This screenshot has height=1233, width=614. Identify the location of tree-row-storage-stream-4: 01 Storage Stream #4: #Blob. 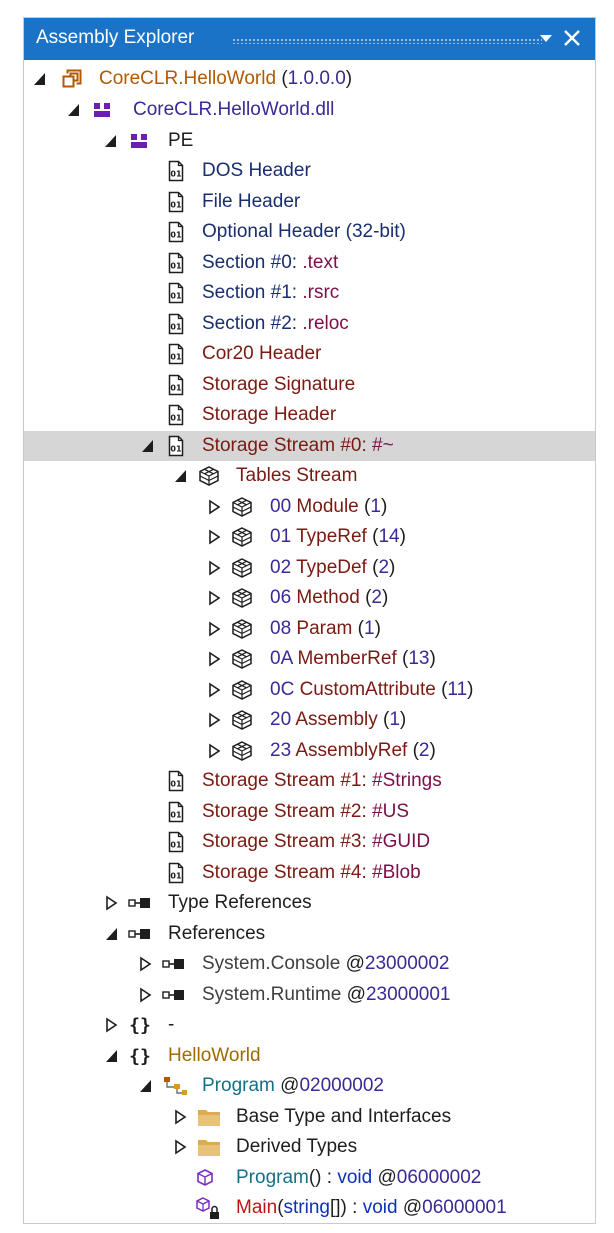
(309, 873).